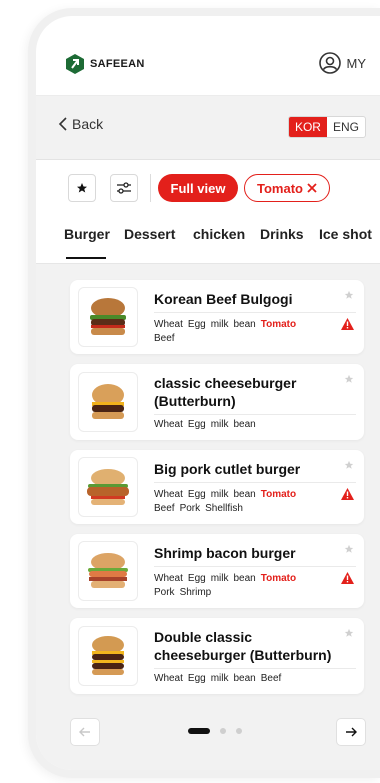  I want to click on product-title-line: Double classic, so click(203, 637).